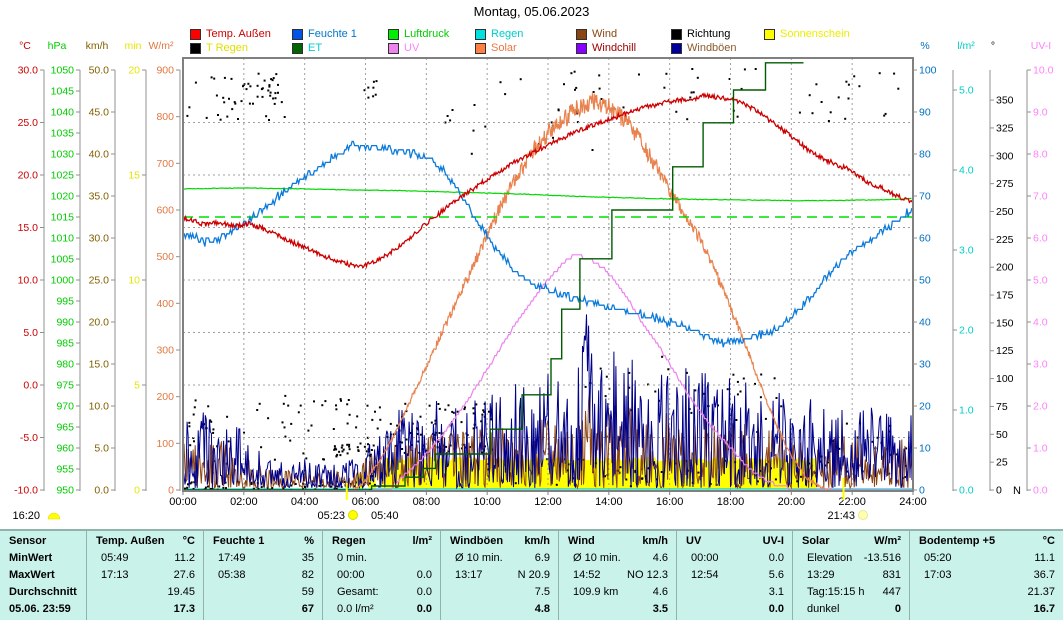  What do you see at coordinates (1002, 407) in the screenshot?
I see `svg-text: 75` at bounding box center [1002, 407].